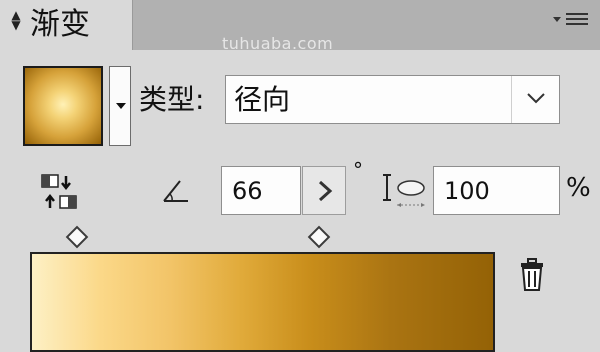 Image resolution: width=600 pixels, height=352 pixels. I want to click on gradient-tab: ▲ ▼ 渐变, so click(66, 25).